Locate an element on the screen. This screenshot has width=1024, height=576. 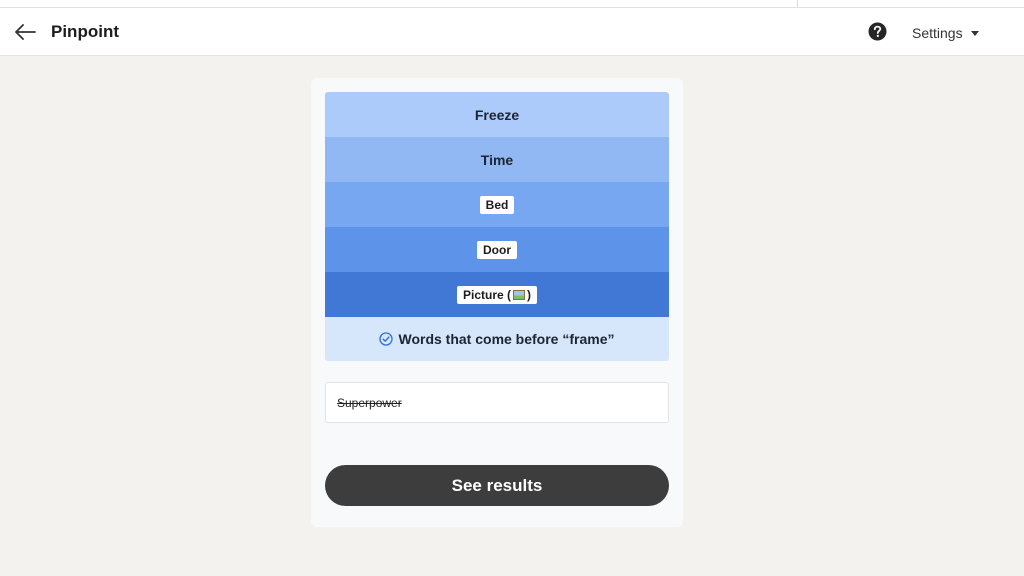
answer-text: Words that come before “frame” is located at coordinates (506, 339).